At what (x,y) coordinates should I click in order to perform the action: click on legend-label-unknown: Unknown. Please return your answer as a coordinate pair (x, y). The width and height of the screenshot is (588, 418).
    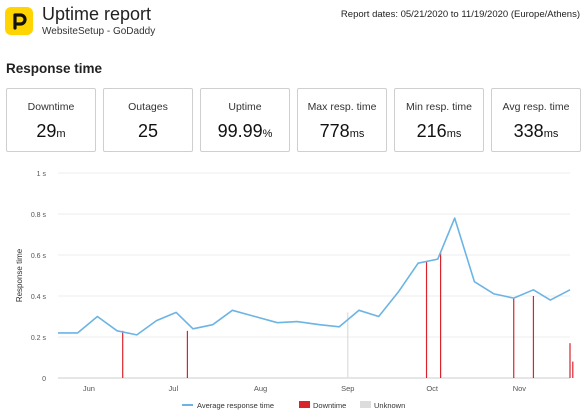
    Looking at the image, I should click on (389, 405).